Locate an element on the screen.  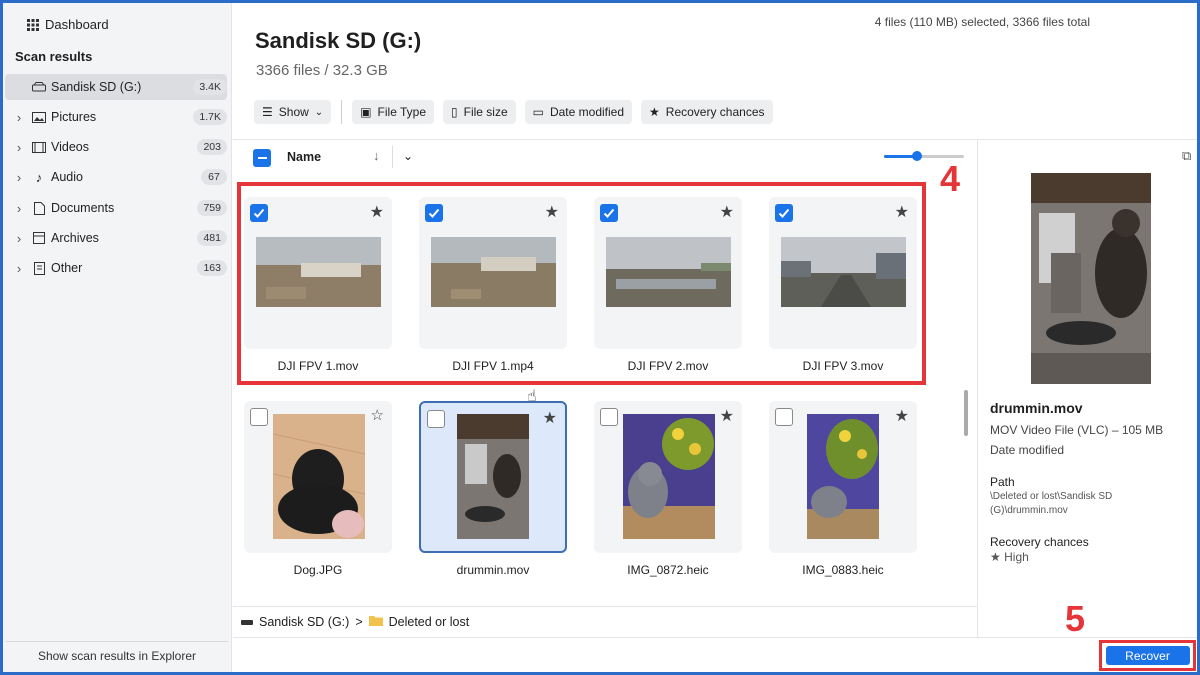
file-name: drummin.mov is located at coordinates (493, 570).